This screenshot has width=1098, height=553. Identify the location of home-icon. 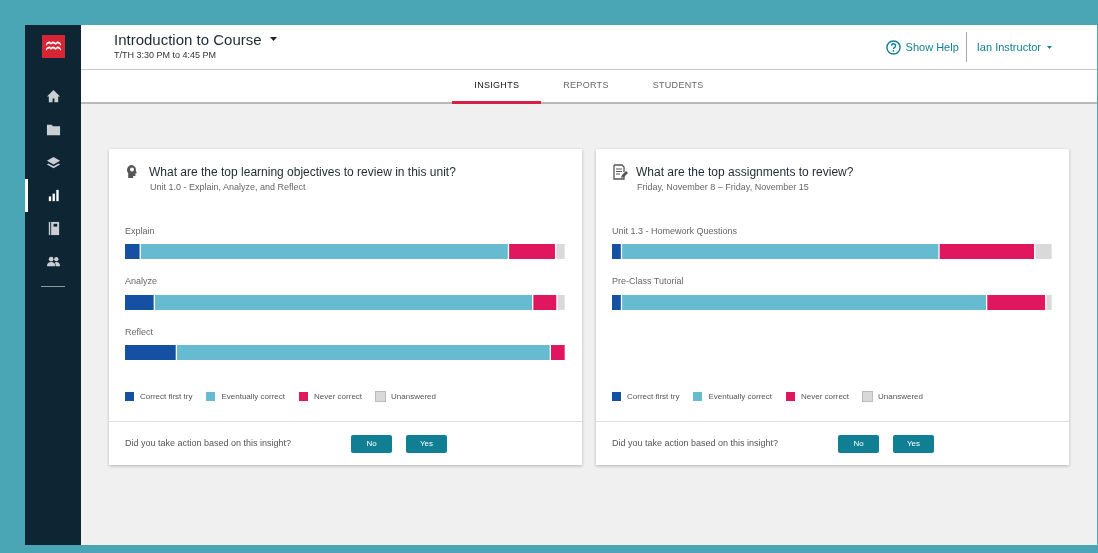
(53, 96).